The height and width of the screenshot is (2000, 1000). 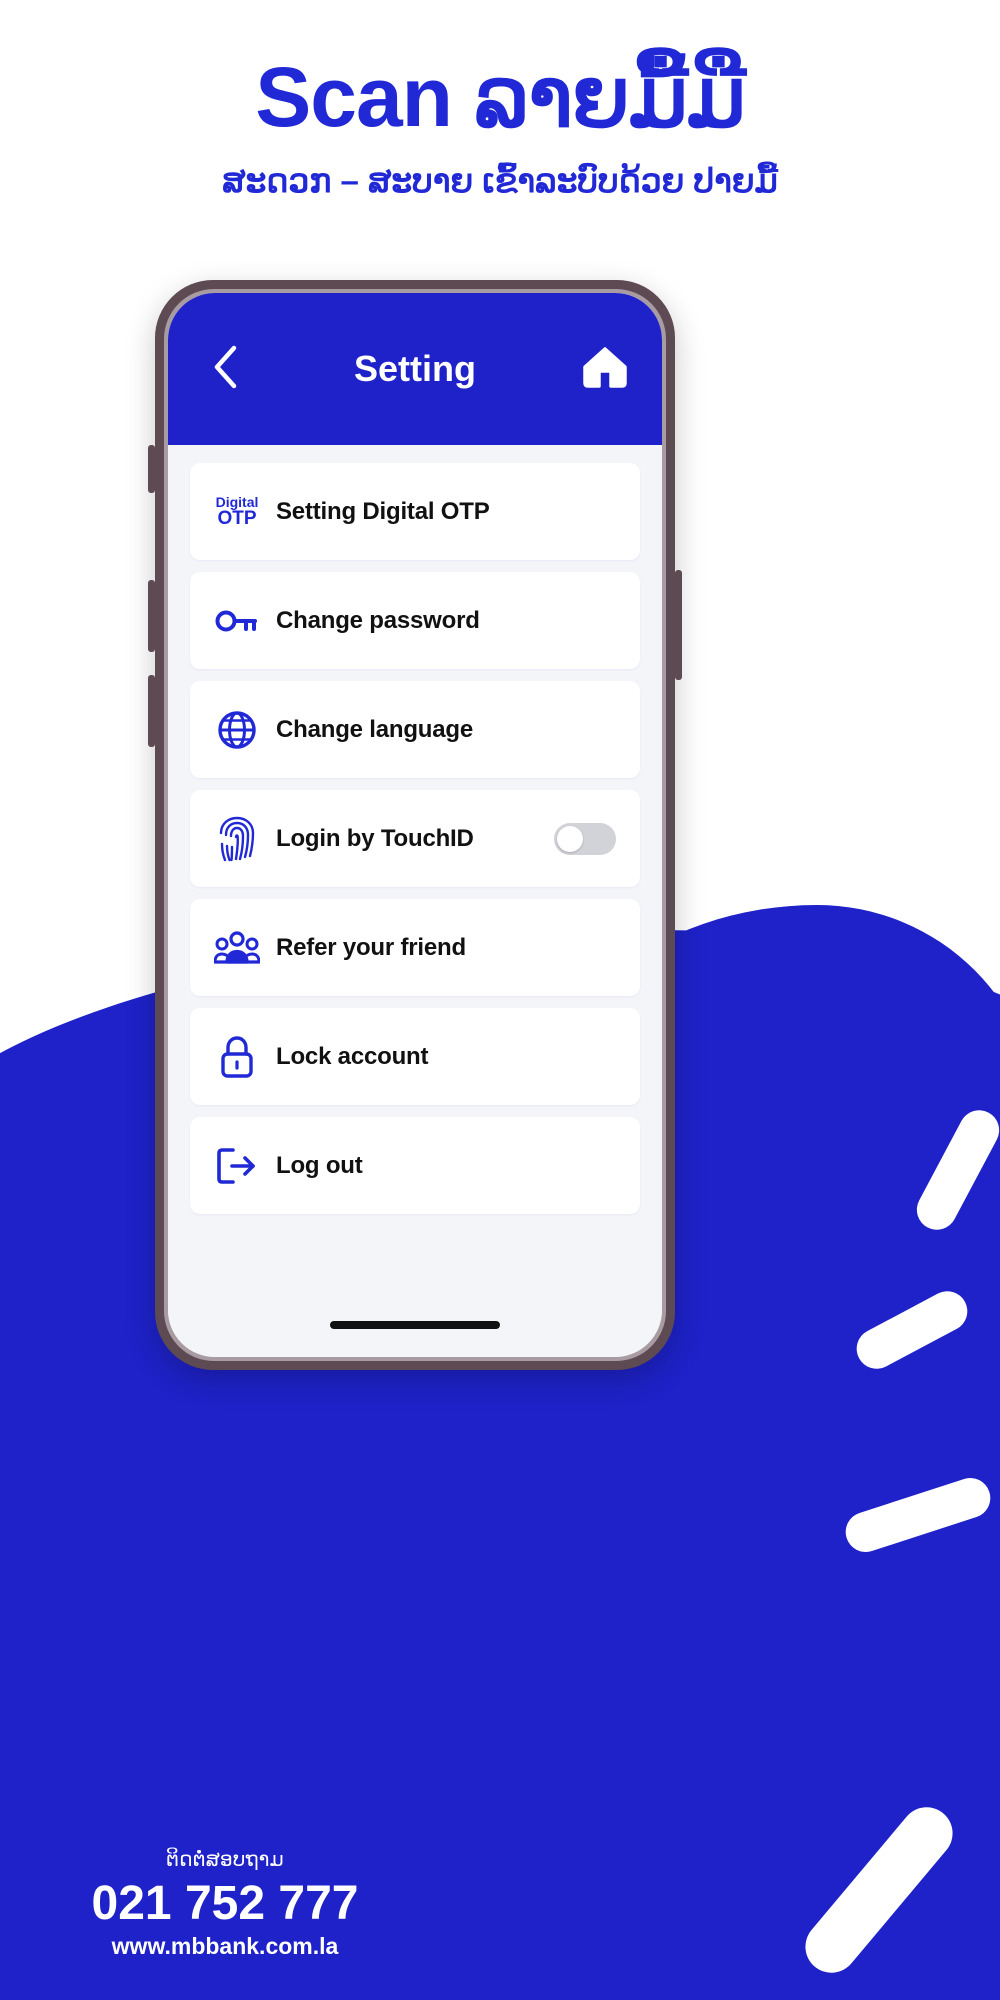 What do you see at coordinates (378, 620) in the screenshot?
I see `list-item-label: Change password` at bounding box center [378, 620].